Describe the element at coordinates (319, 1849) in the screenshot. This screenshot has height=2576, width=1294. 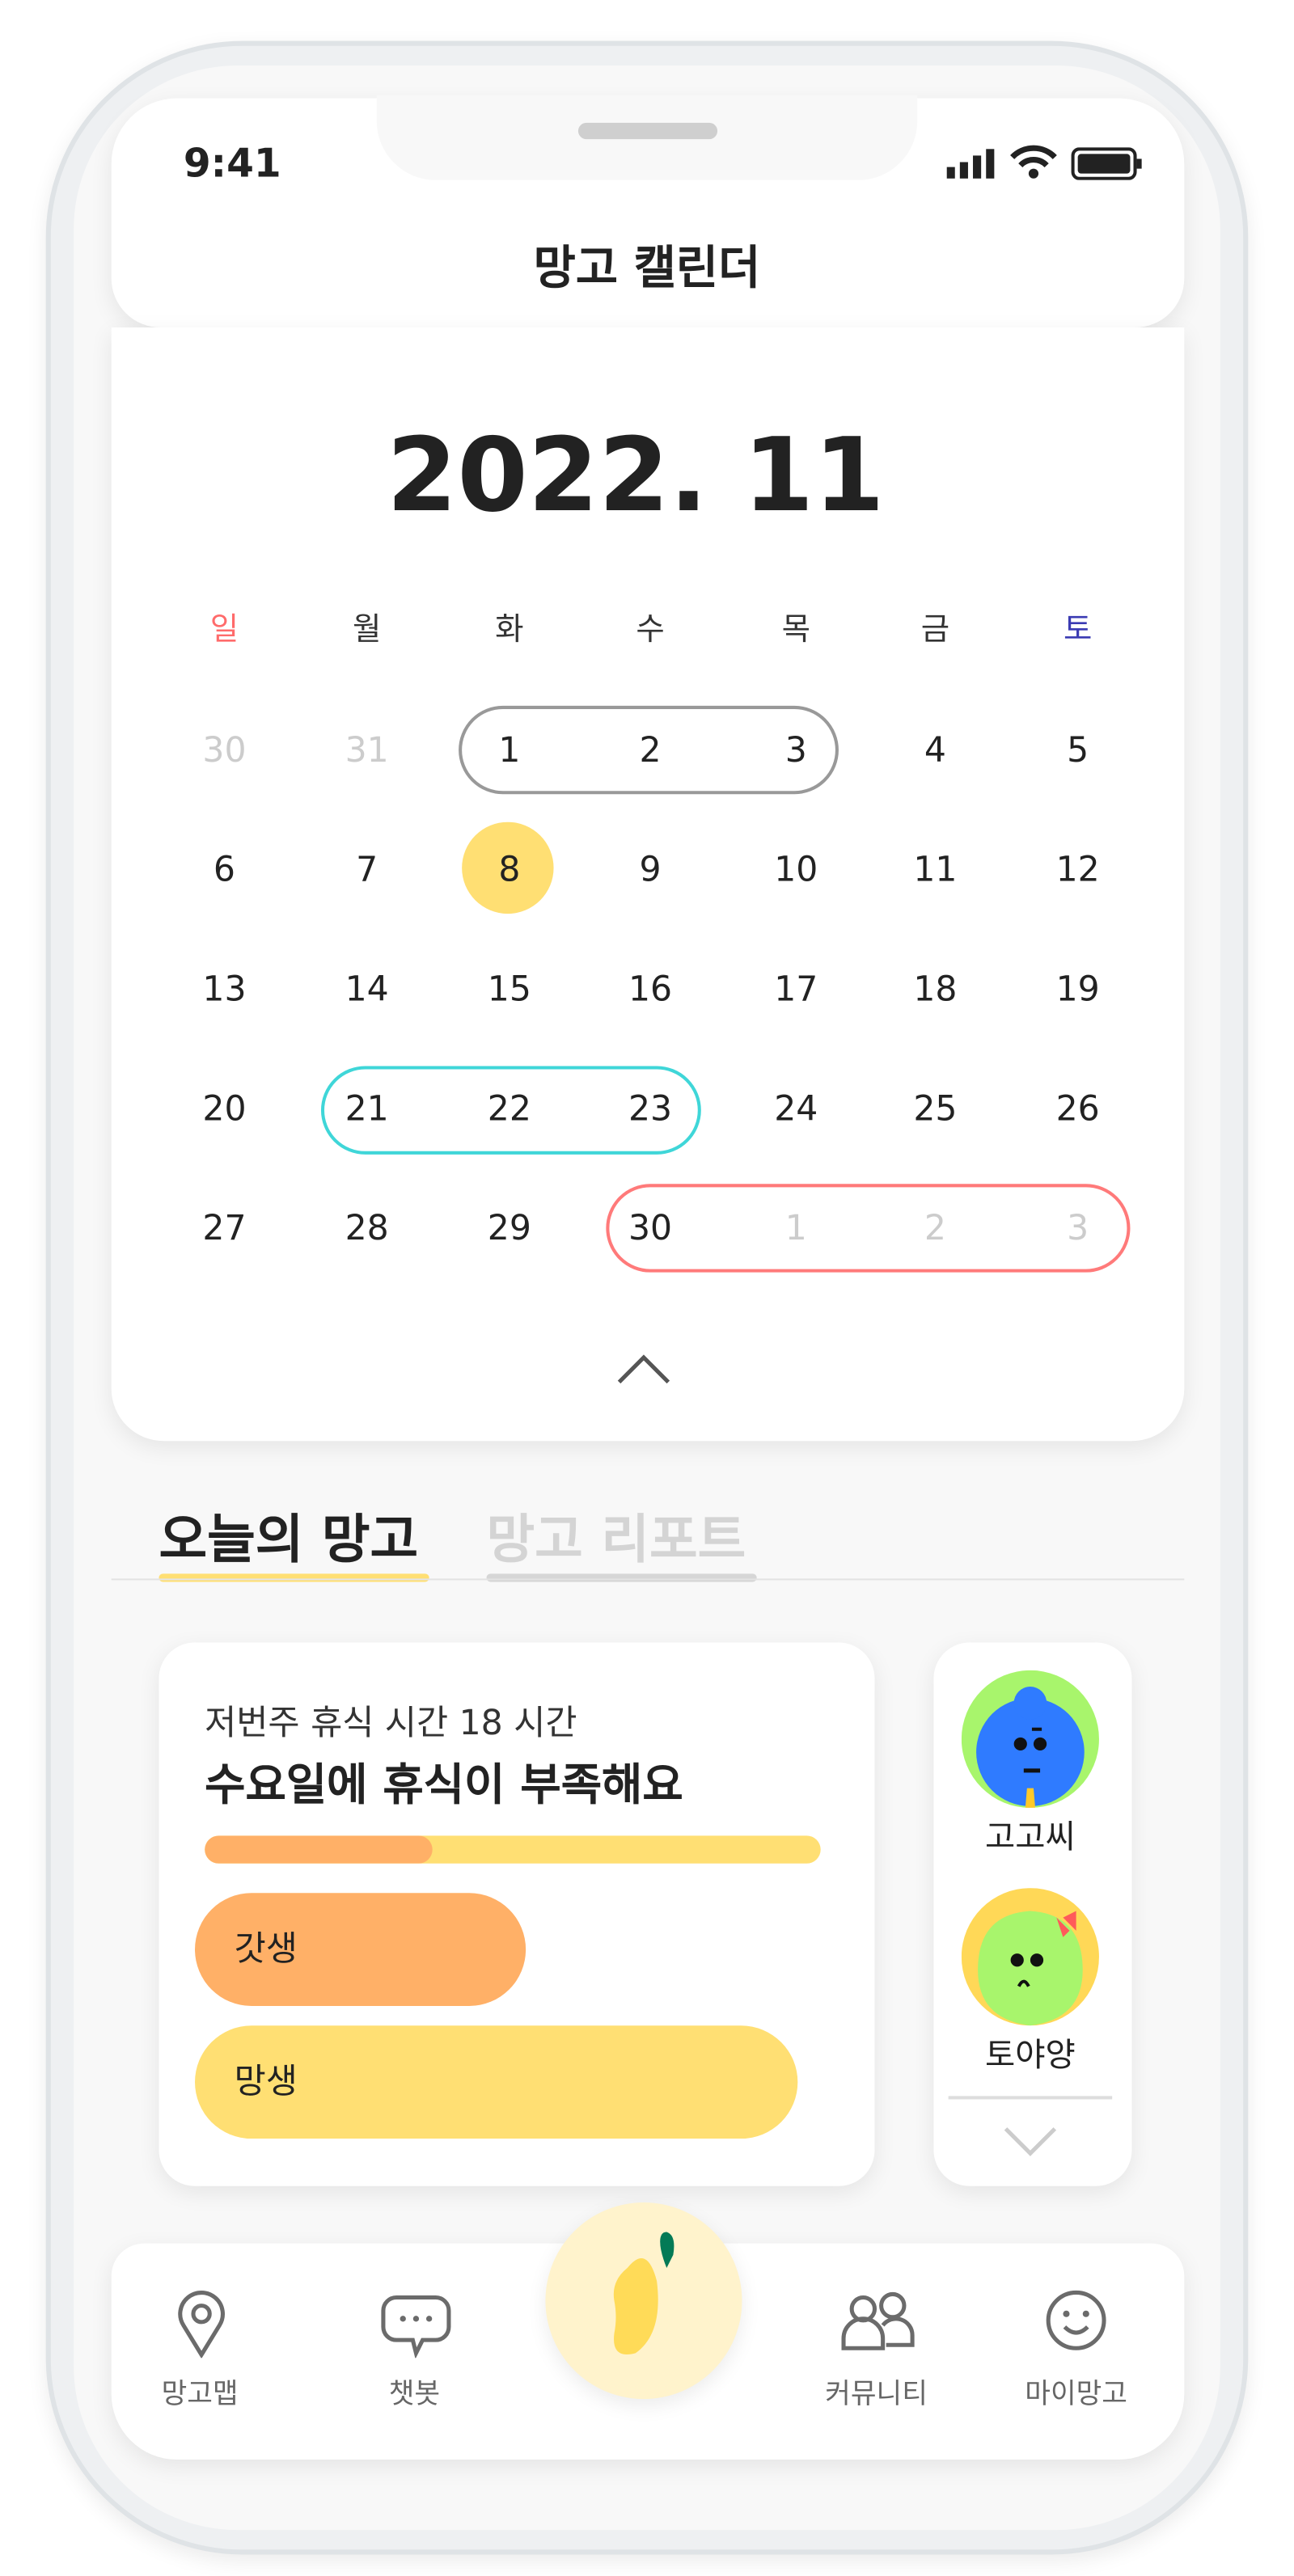
I see `rest-progress-fill` at that location.